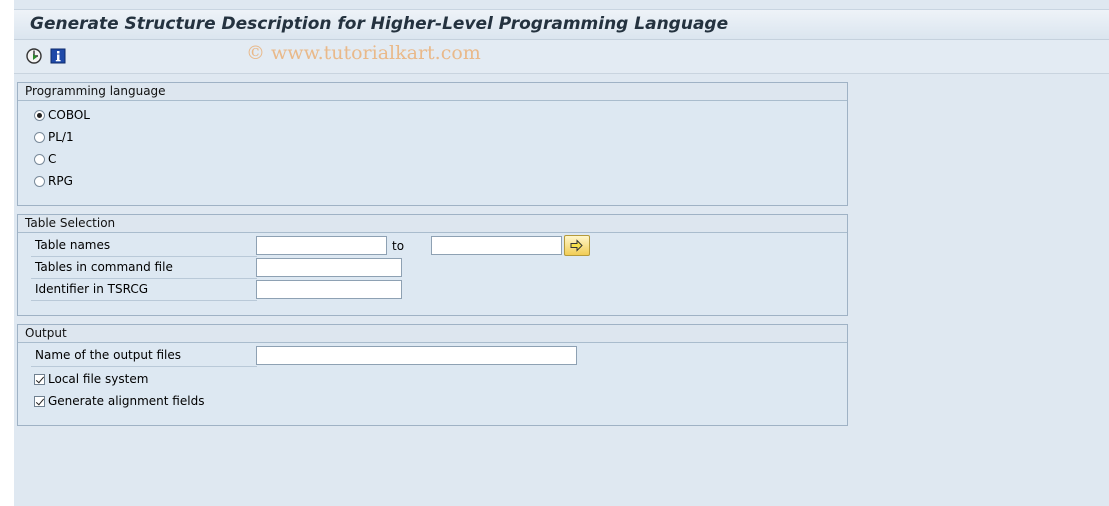  I want to click on local-file-system-label: Local file system, so click(98, 379).